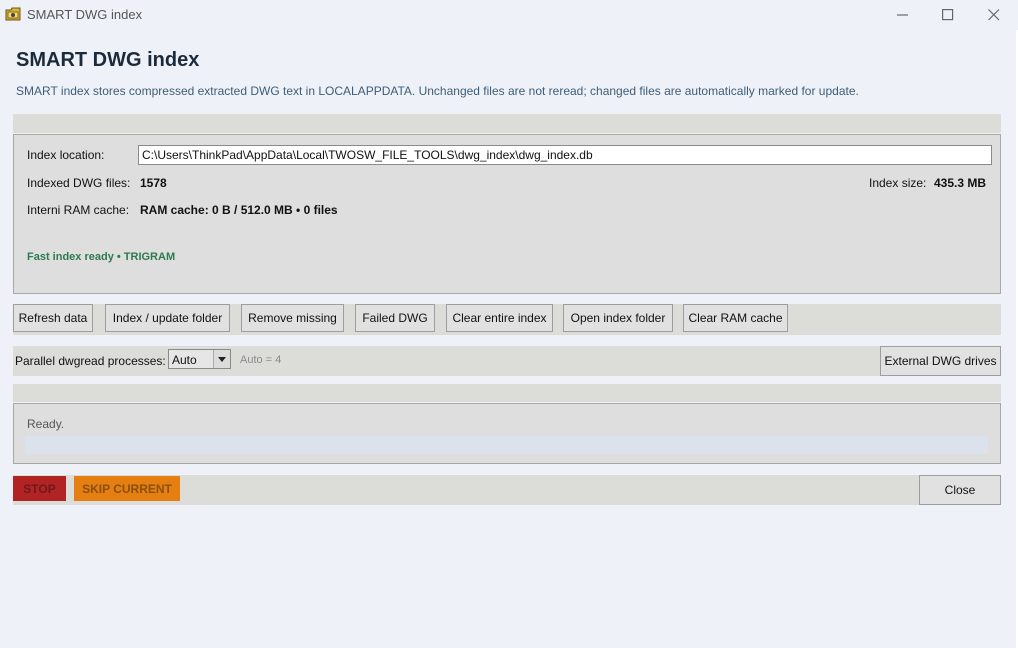 Image resolution: width=1018 pixels, height=648 pixels. I want to click on parallel-processes-value: Auto, so click(184, 360).